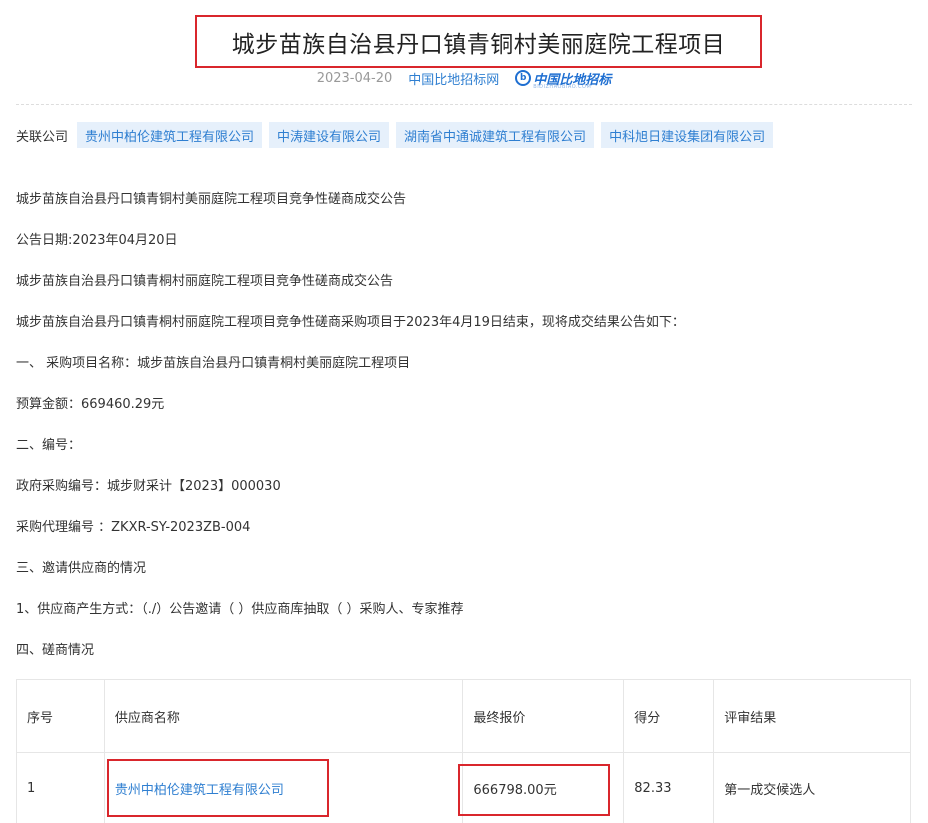 The height and width of the screenshot is (823, 928). Describe the element at coordinates (812, 716) in the screenshot. I see `col-header-result: 评审结果` at that location.